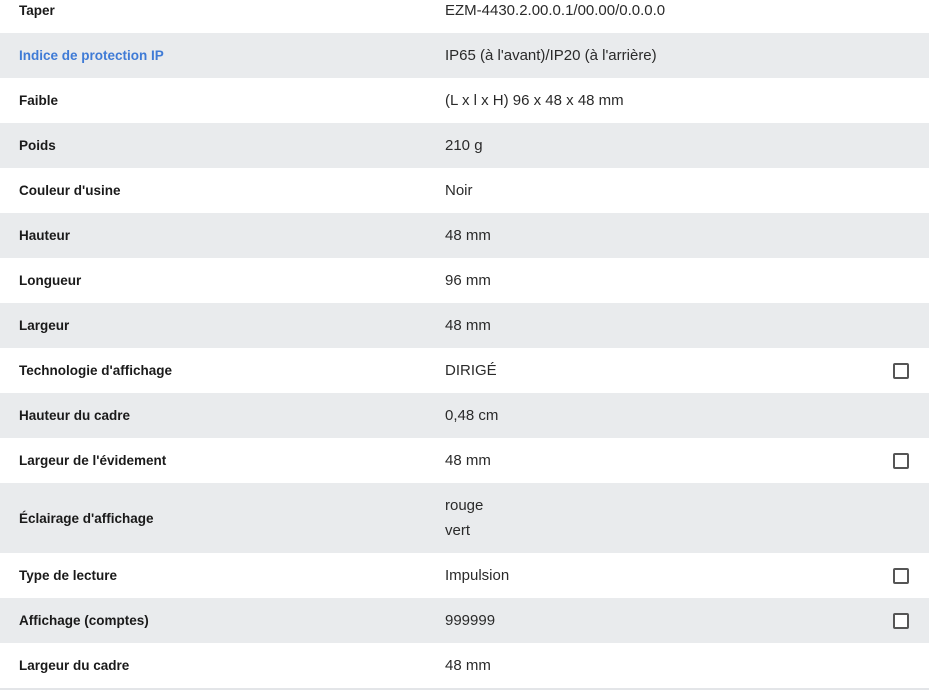 This screenshot has height=690, width=933. I want to click on spec-value-line: rouge, so click(464, 505).